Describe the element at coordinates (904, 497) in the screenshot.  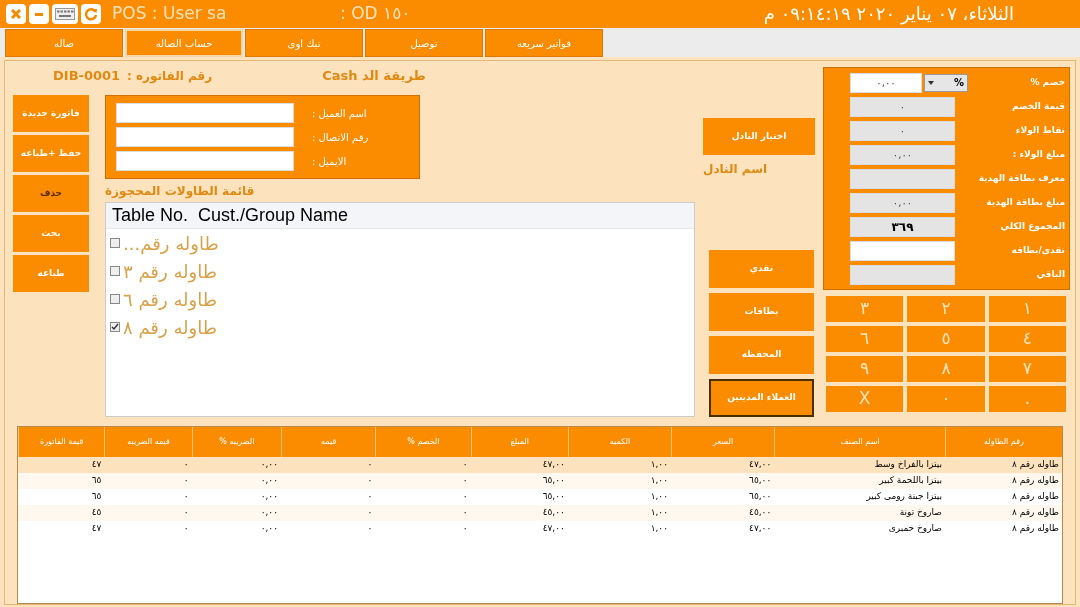
I see `table-cell-text: بيتزا جبنة رومى كبير` at that location.